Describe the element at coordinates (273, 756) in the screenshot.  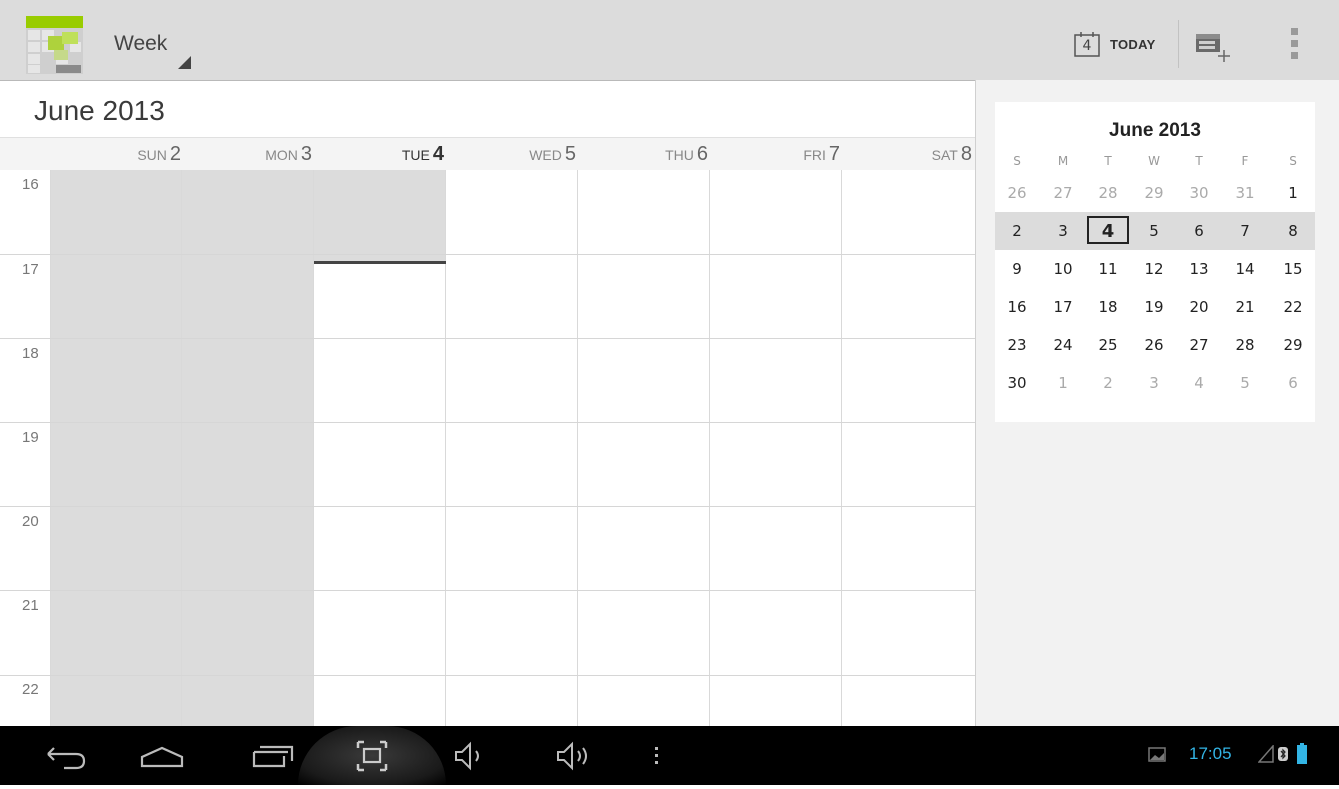
I see `recent-apps-icon` at that location.